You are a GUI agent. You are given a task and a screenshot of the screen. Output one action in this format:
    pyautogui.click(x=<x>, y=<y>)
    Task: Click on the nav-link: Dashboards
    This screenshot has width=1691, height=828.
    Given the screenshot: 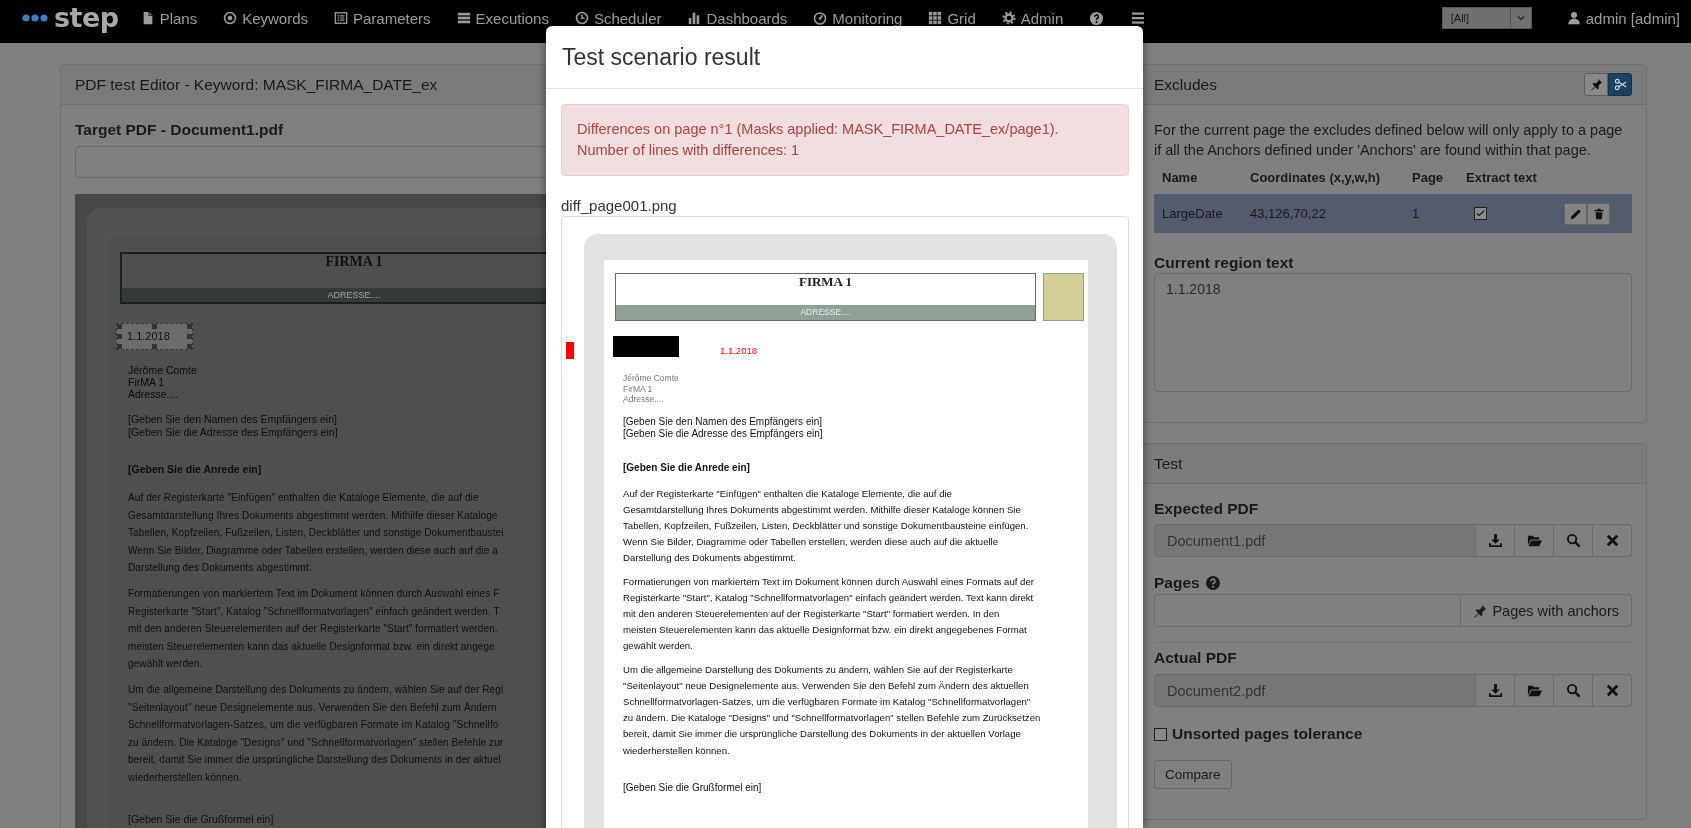 What is the action you would take?
    pyautogui.click(x=737, y=18)
    